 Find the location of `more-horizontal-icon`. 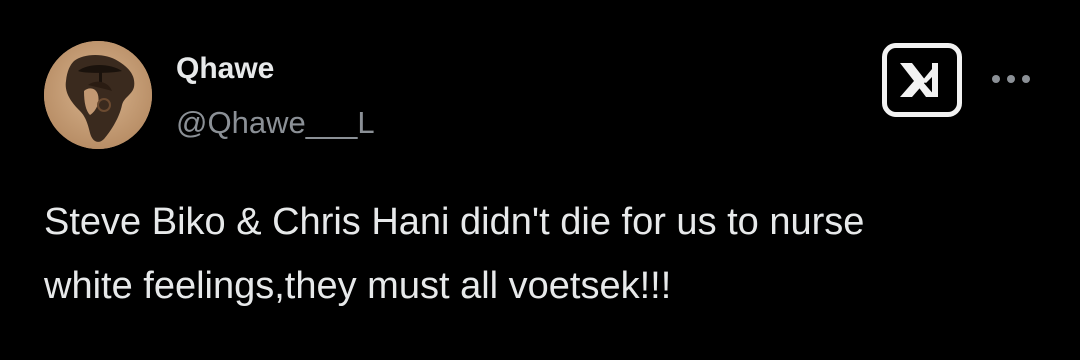

more-horizontal-icon is located at coordinates (1011, 79).